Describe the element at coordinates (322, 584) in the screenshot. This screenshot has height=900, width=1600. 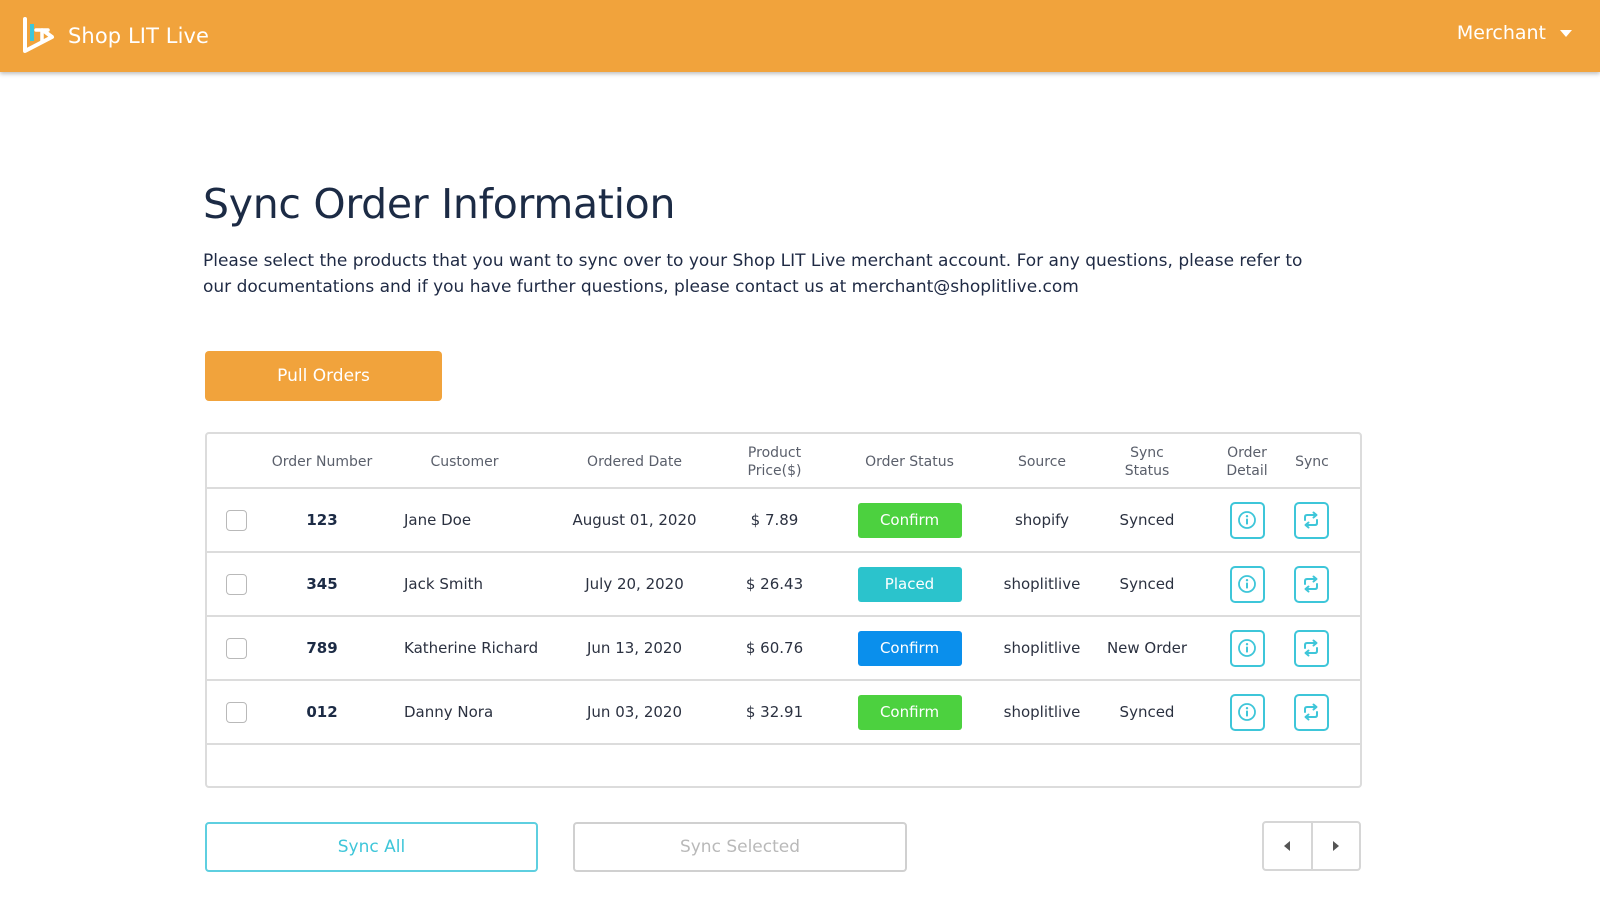
I see `order-number: 345` at that location.